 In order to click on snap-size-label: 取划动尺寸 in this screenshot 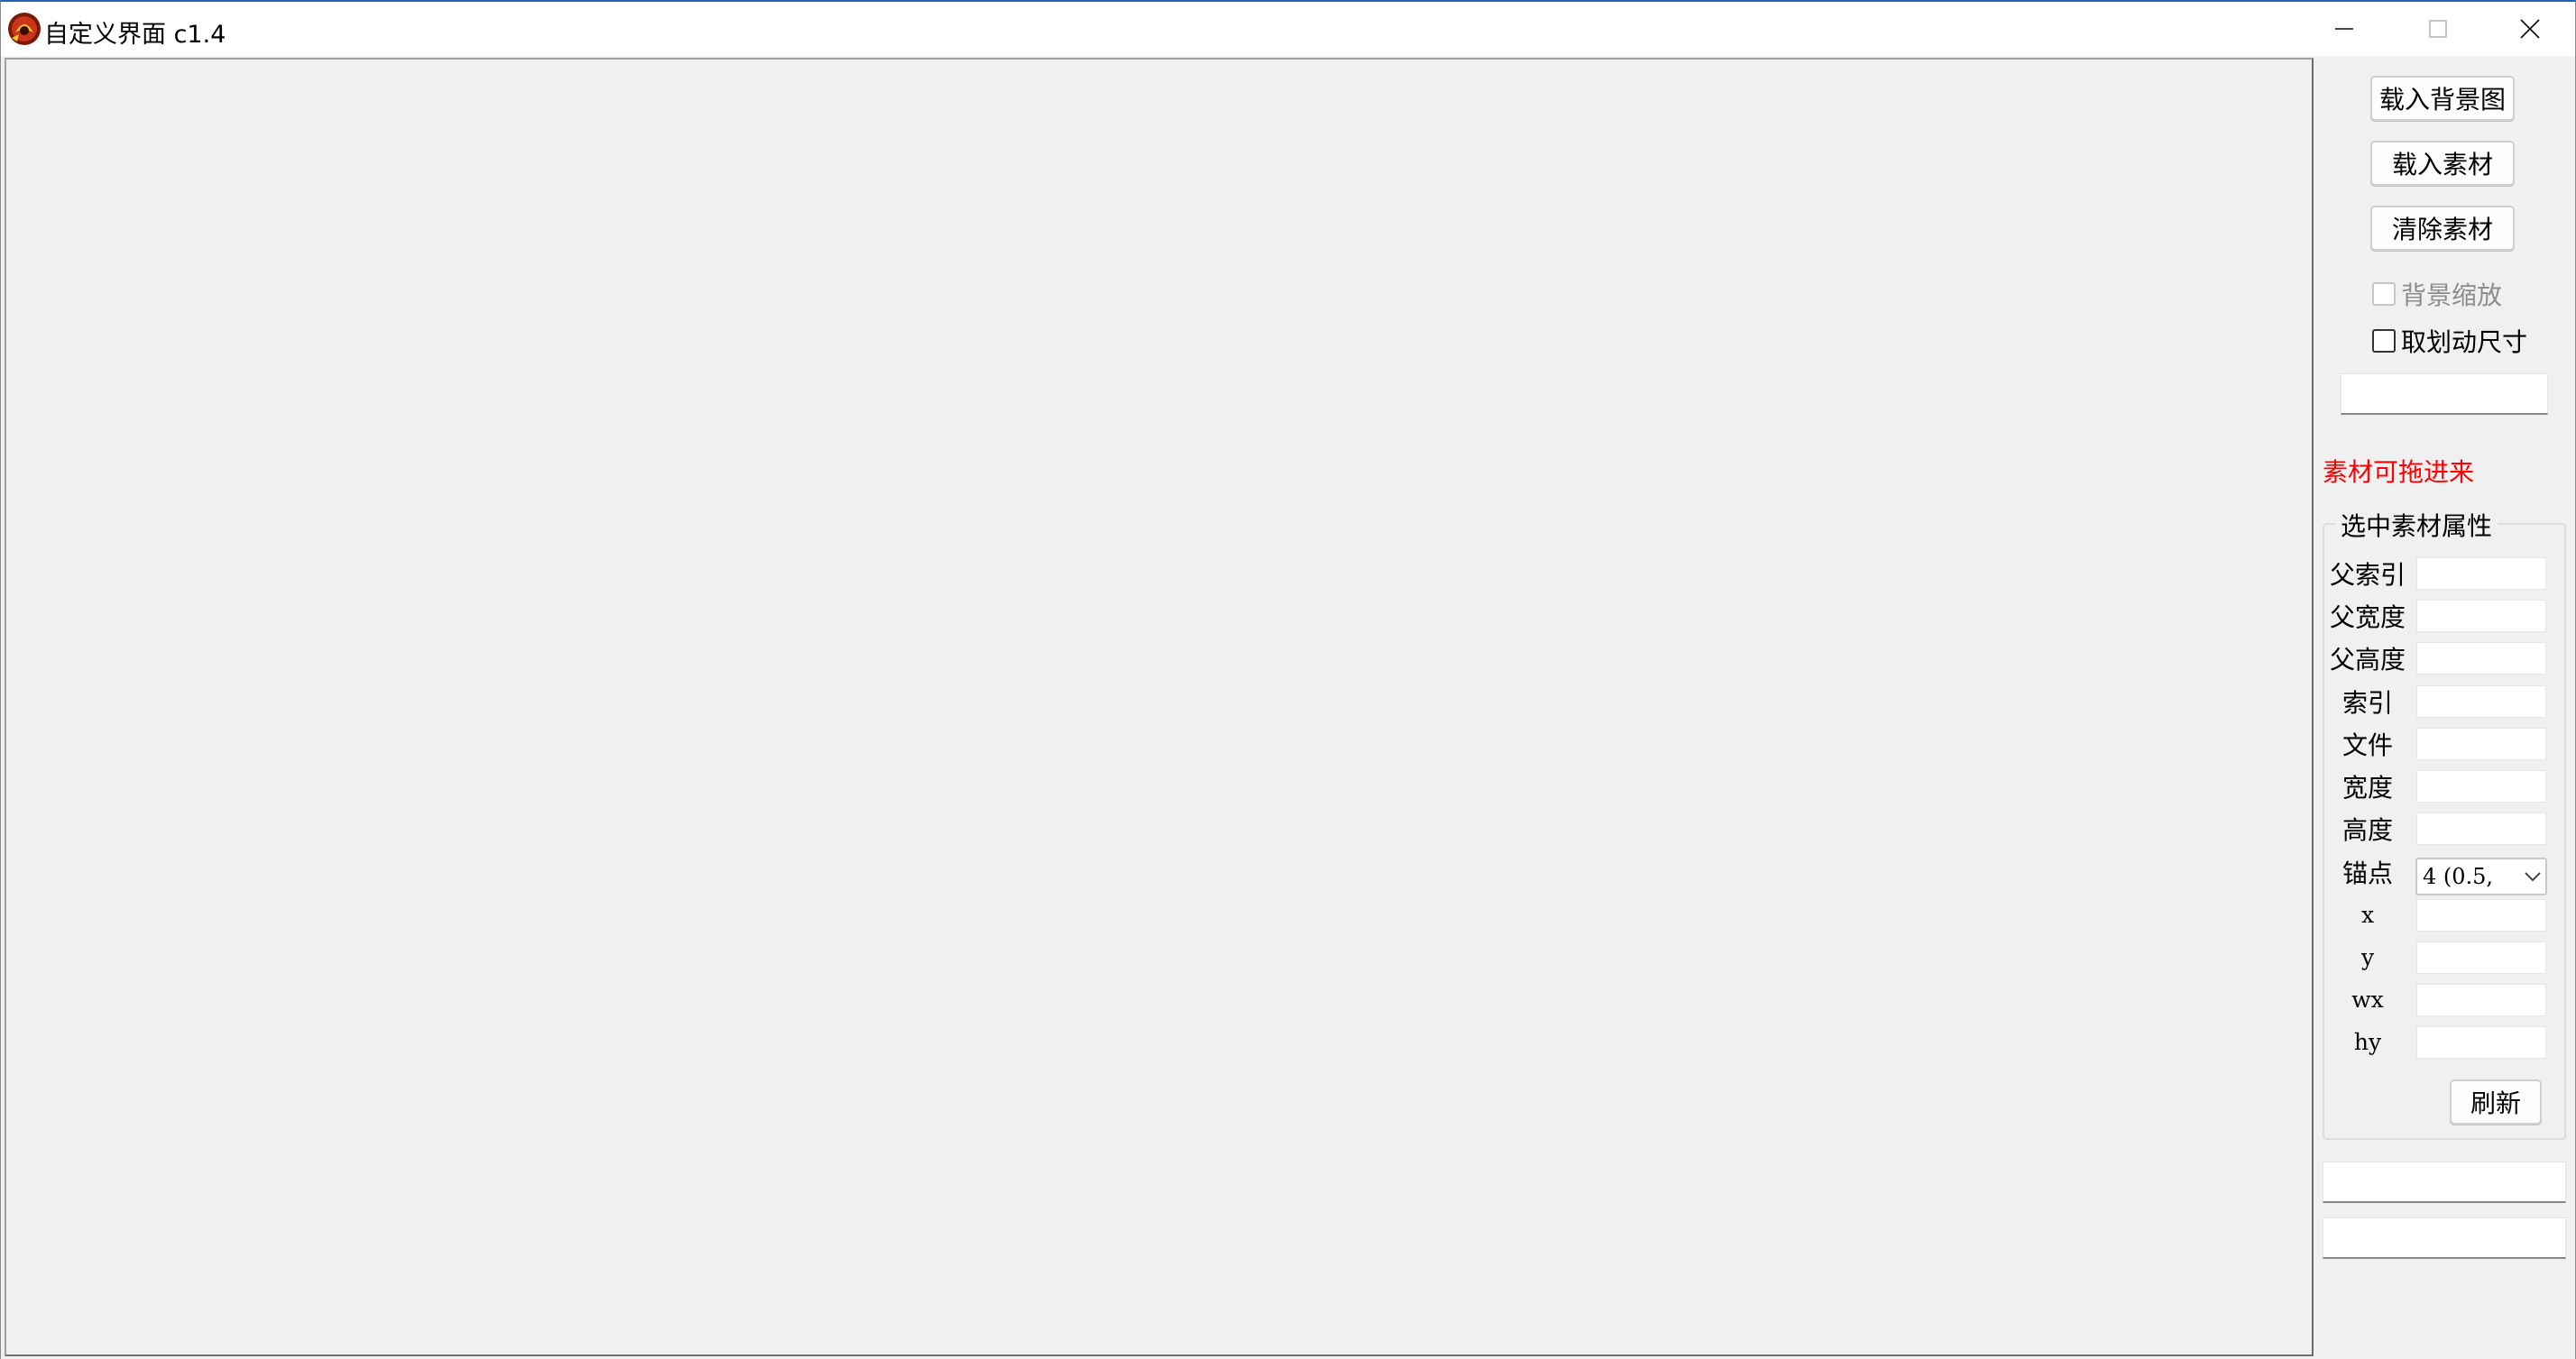, I will do `click(2465, 342)`.